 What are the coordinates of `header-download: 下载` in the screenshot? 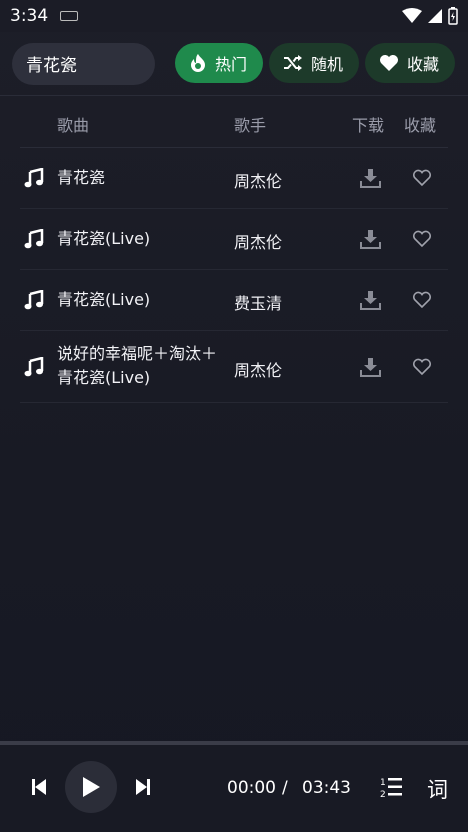 It's located at (368, 125).